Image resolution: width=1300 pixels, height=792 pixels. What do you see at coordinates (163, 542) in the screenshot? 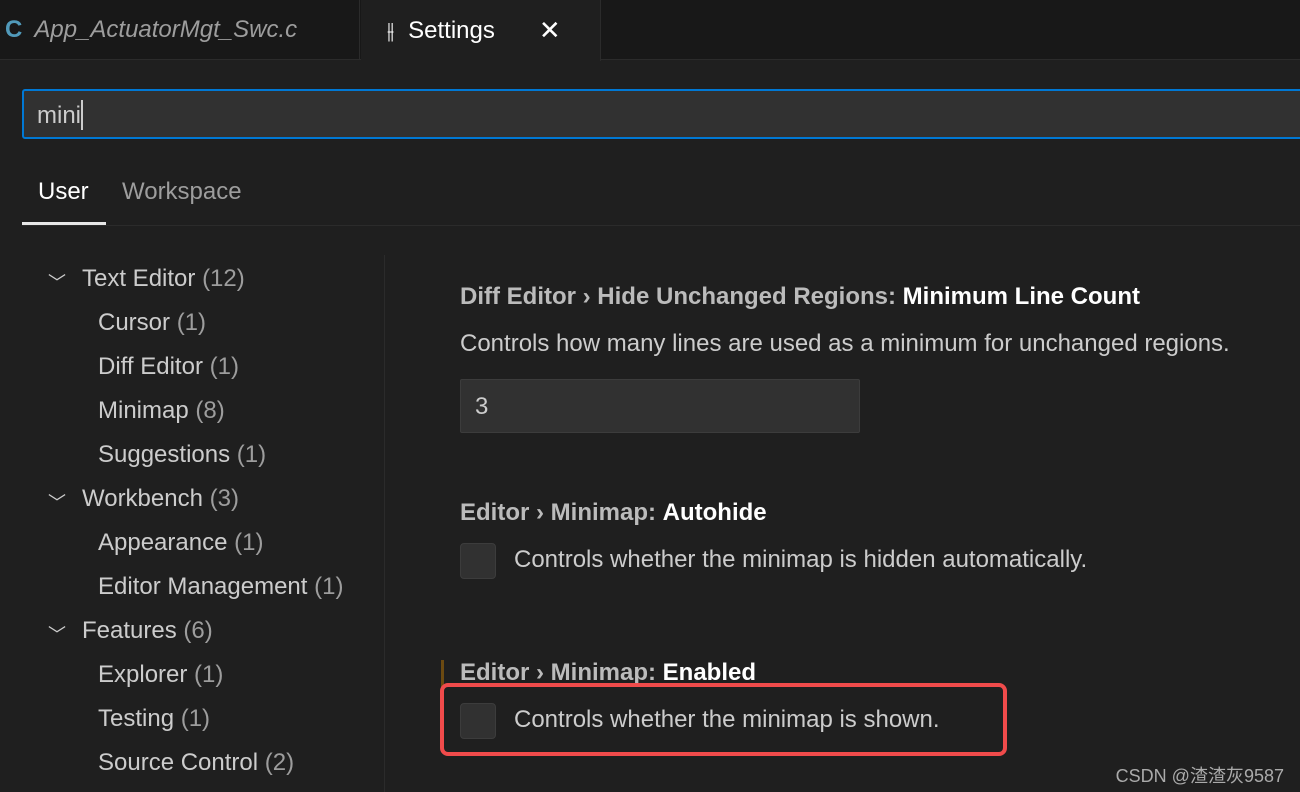
I see `toc-label: Appearance` at bounding box center [163, 542].